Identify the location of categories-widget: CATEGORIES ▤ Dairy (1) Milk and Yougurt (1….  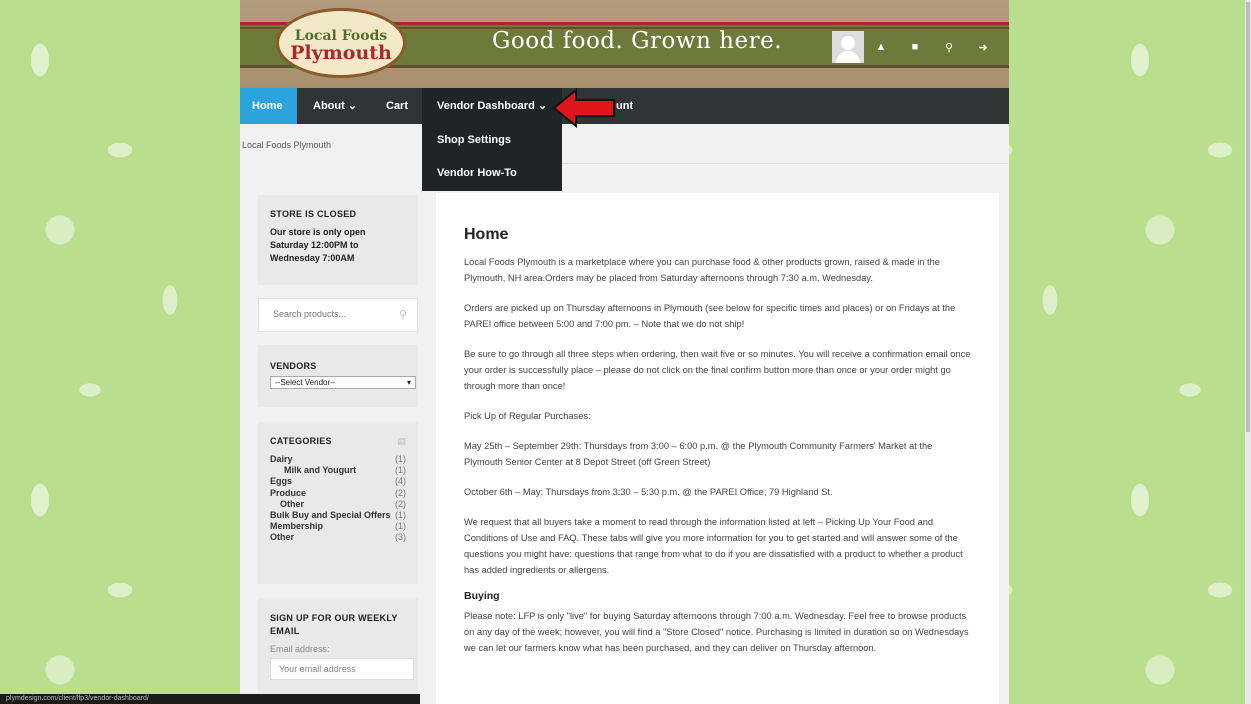
(338, 503).